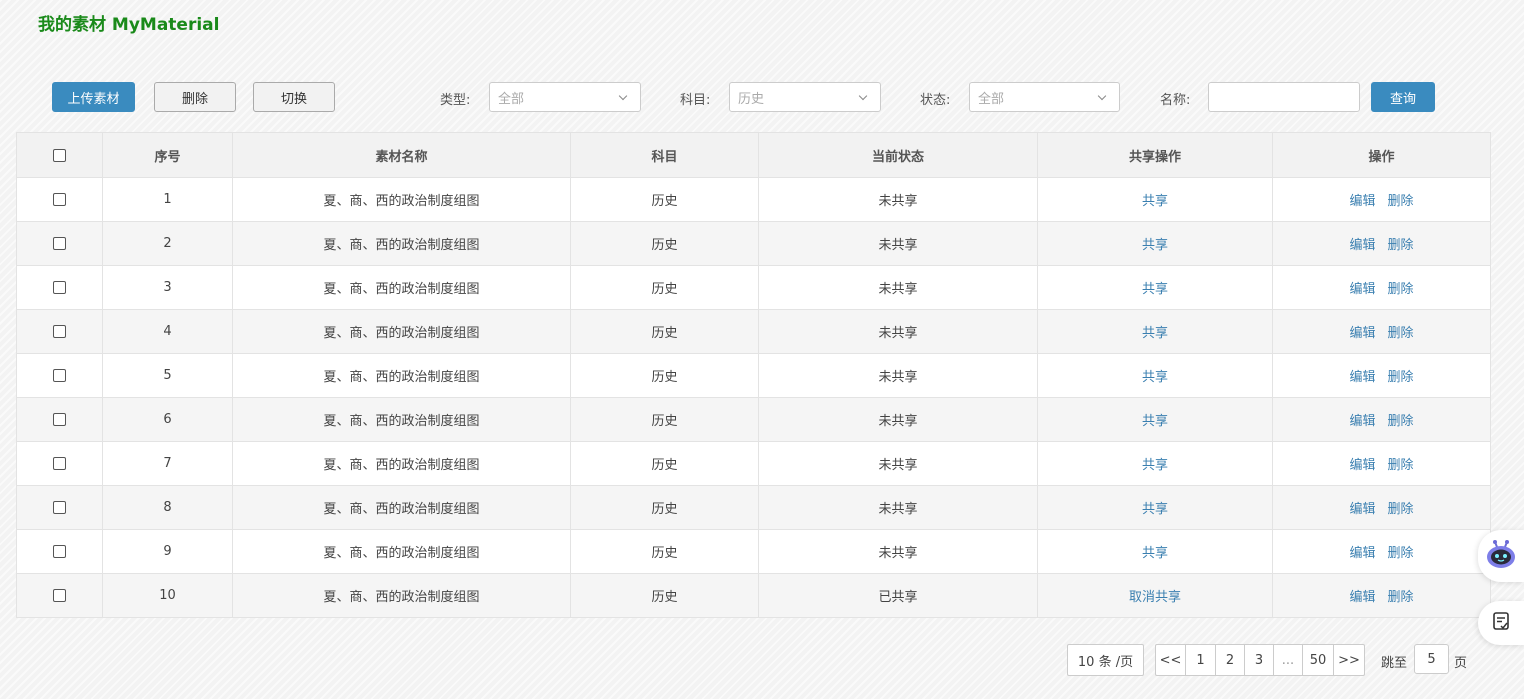 The height and width of the screenshot is (699, 1524). Describe the element at coordinates (991, 99) in the screenshot. I see `status-select-value: 全部` at that location.